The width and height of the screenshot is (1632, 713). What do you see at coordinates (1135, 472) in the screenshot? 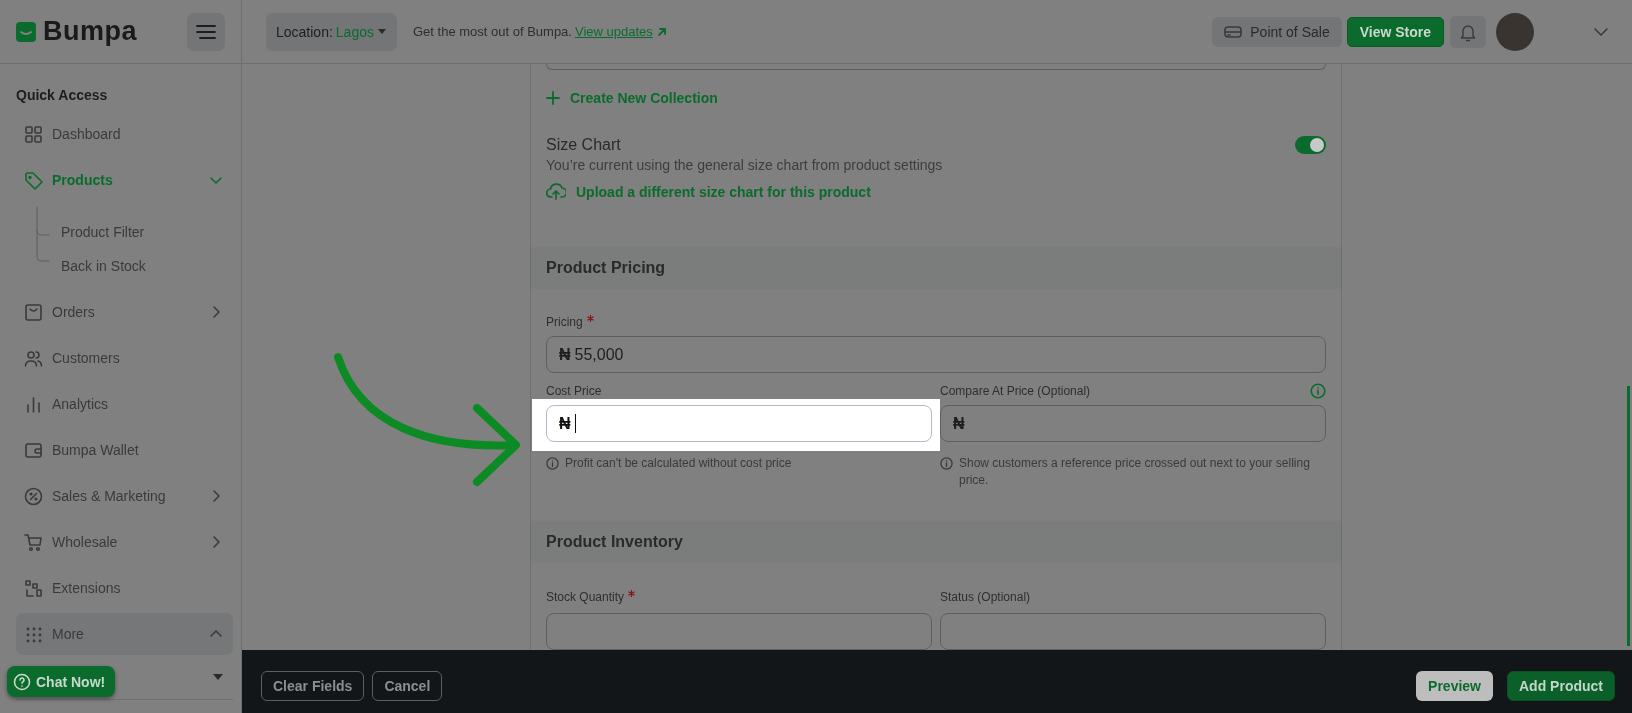
I see `hint-text: Show customers a reference price crossed out next to your selling price.` at bounding box center [1135, 472].